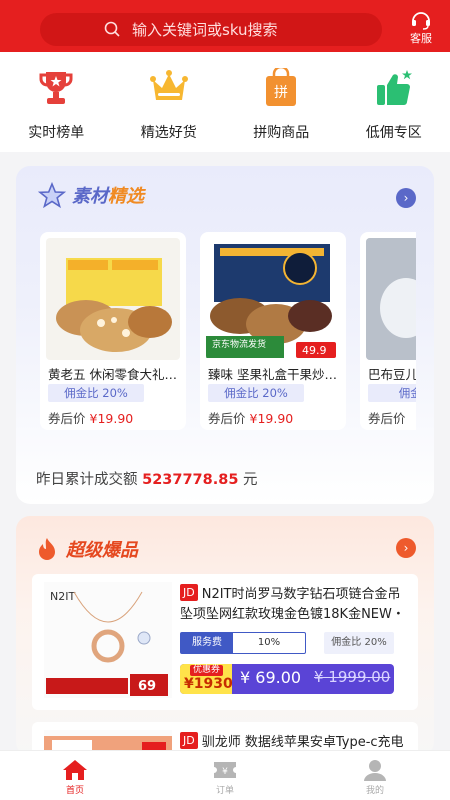 The image size is (450, 800). I want to click on materials-title-part1: 素材, so click(90, 196).